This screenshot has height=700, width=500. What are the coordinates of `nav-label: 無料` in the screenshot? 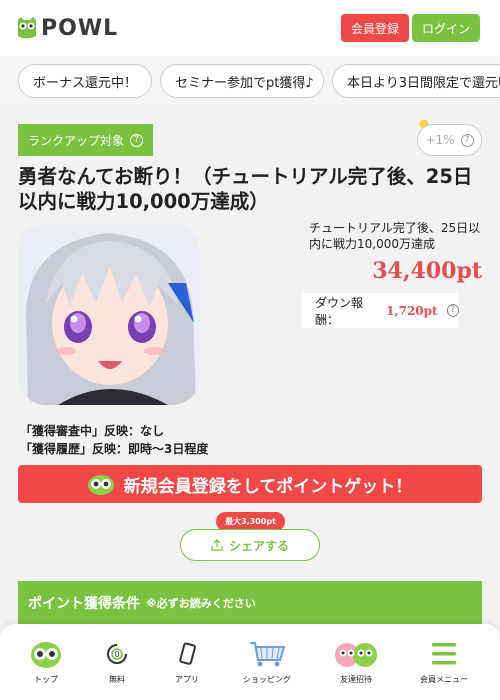 It's located at (117, 679).